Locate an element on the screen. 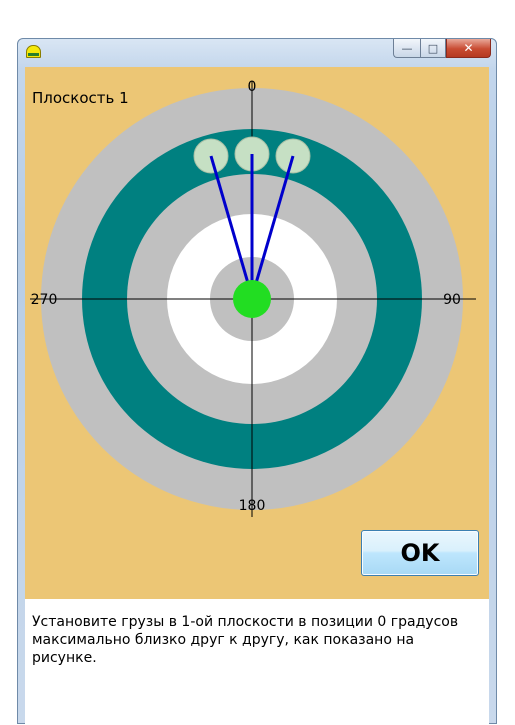  minimize-button: — is located at coordinates (406, 48).